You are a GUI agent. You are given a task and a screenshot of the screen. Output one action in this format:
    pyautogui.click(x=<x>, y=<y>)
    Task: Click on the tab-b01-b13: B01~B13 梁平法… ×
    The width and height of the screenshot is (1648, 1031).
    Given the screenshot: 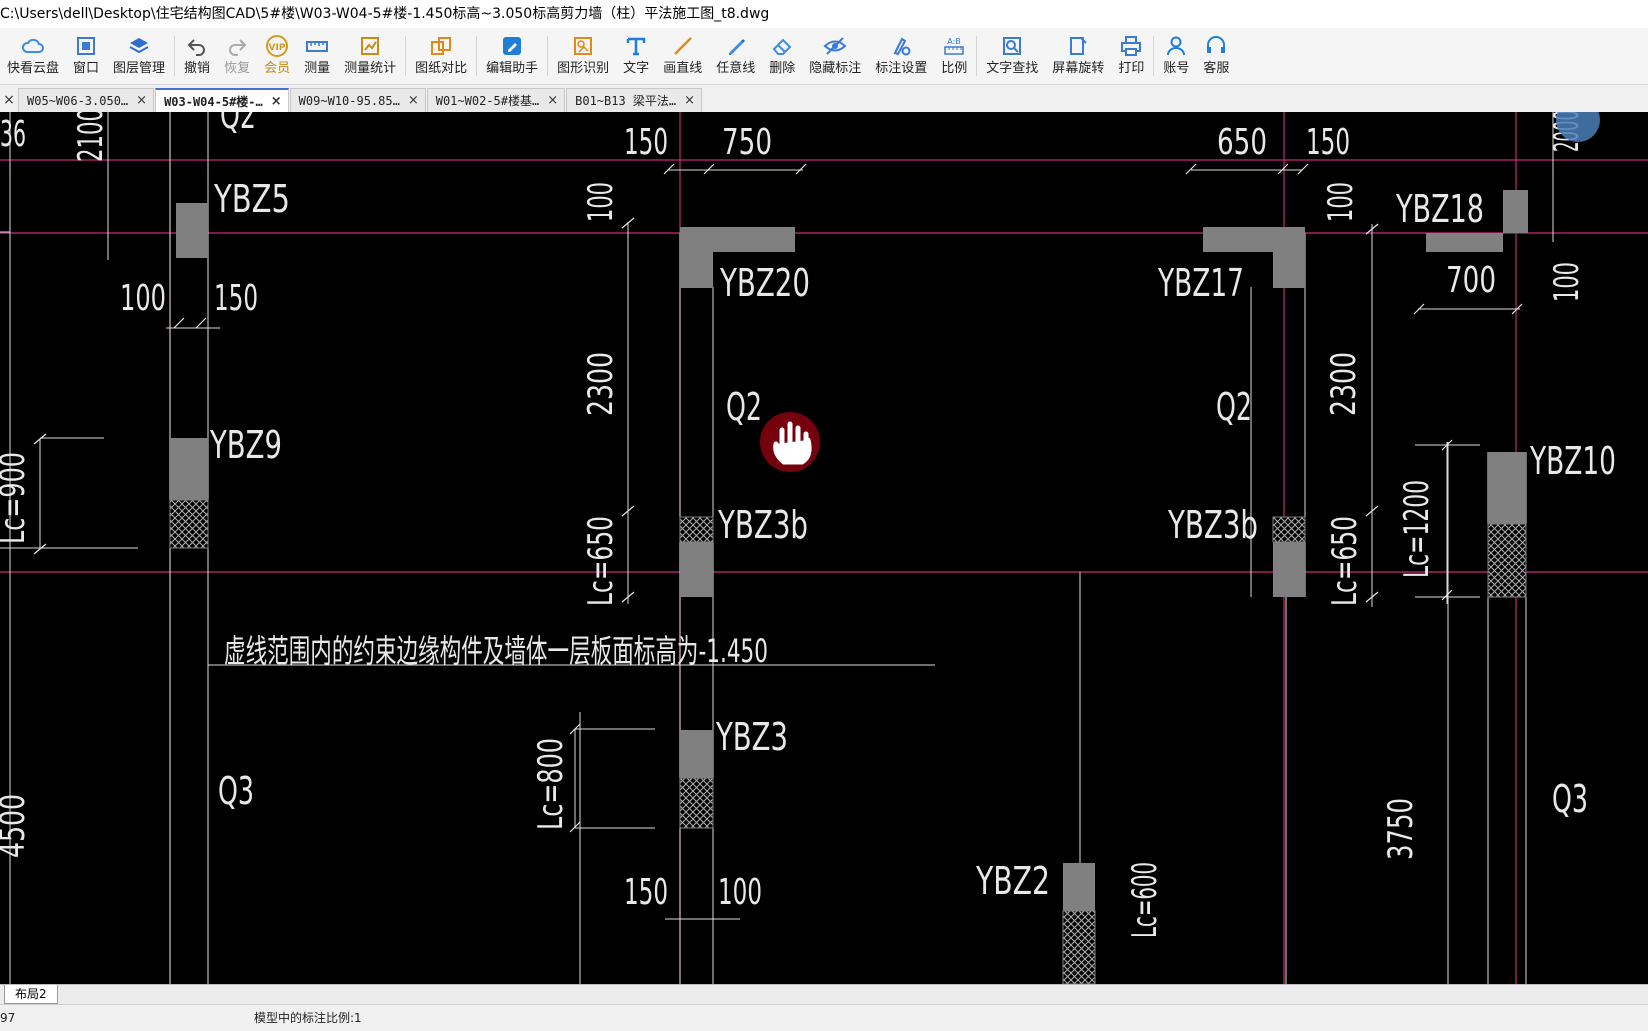 What is the action you would take?
    pyautogui.click(x=634, y=100)
    